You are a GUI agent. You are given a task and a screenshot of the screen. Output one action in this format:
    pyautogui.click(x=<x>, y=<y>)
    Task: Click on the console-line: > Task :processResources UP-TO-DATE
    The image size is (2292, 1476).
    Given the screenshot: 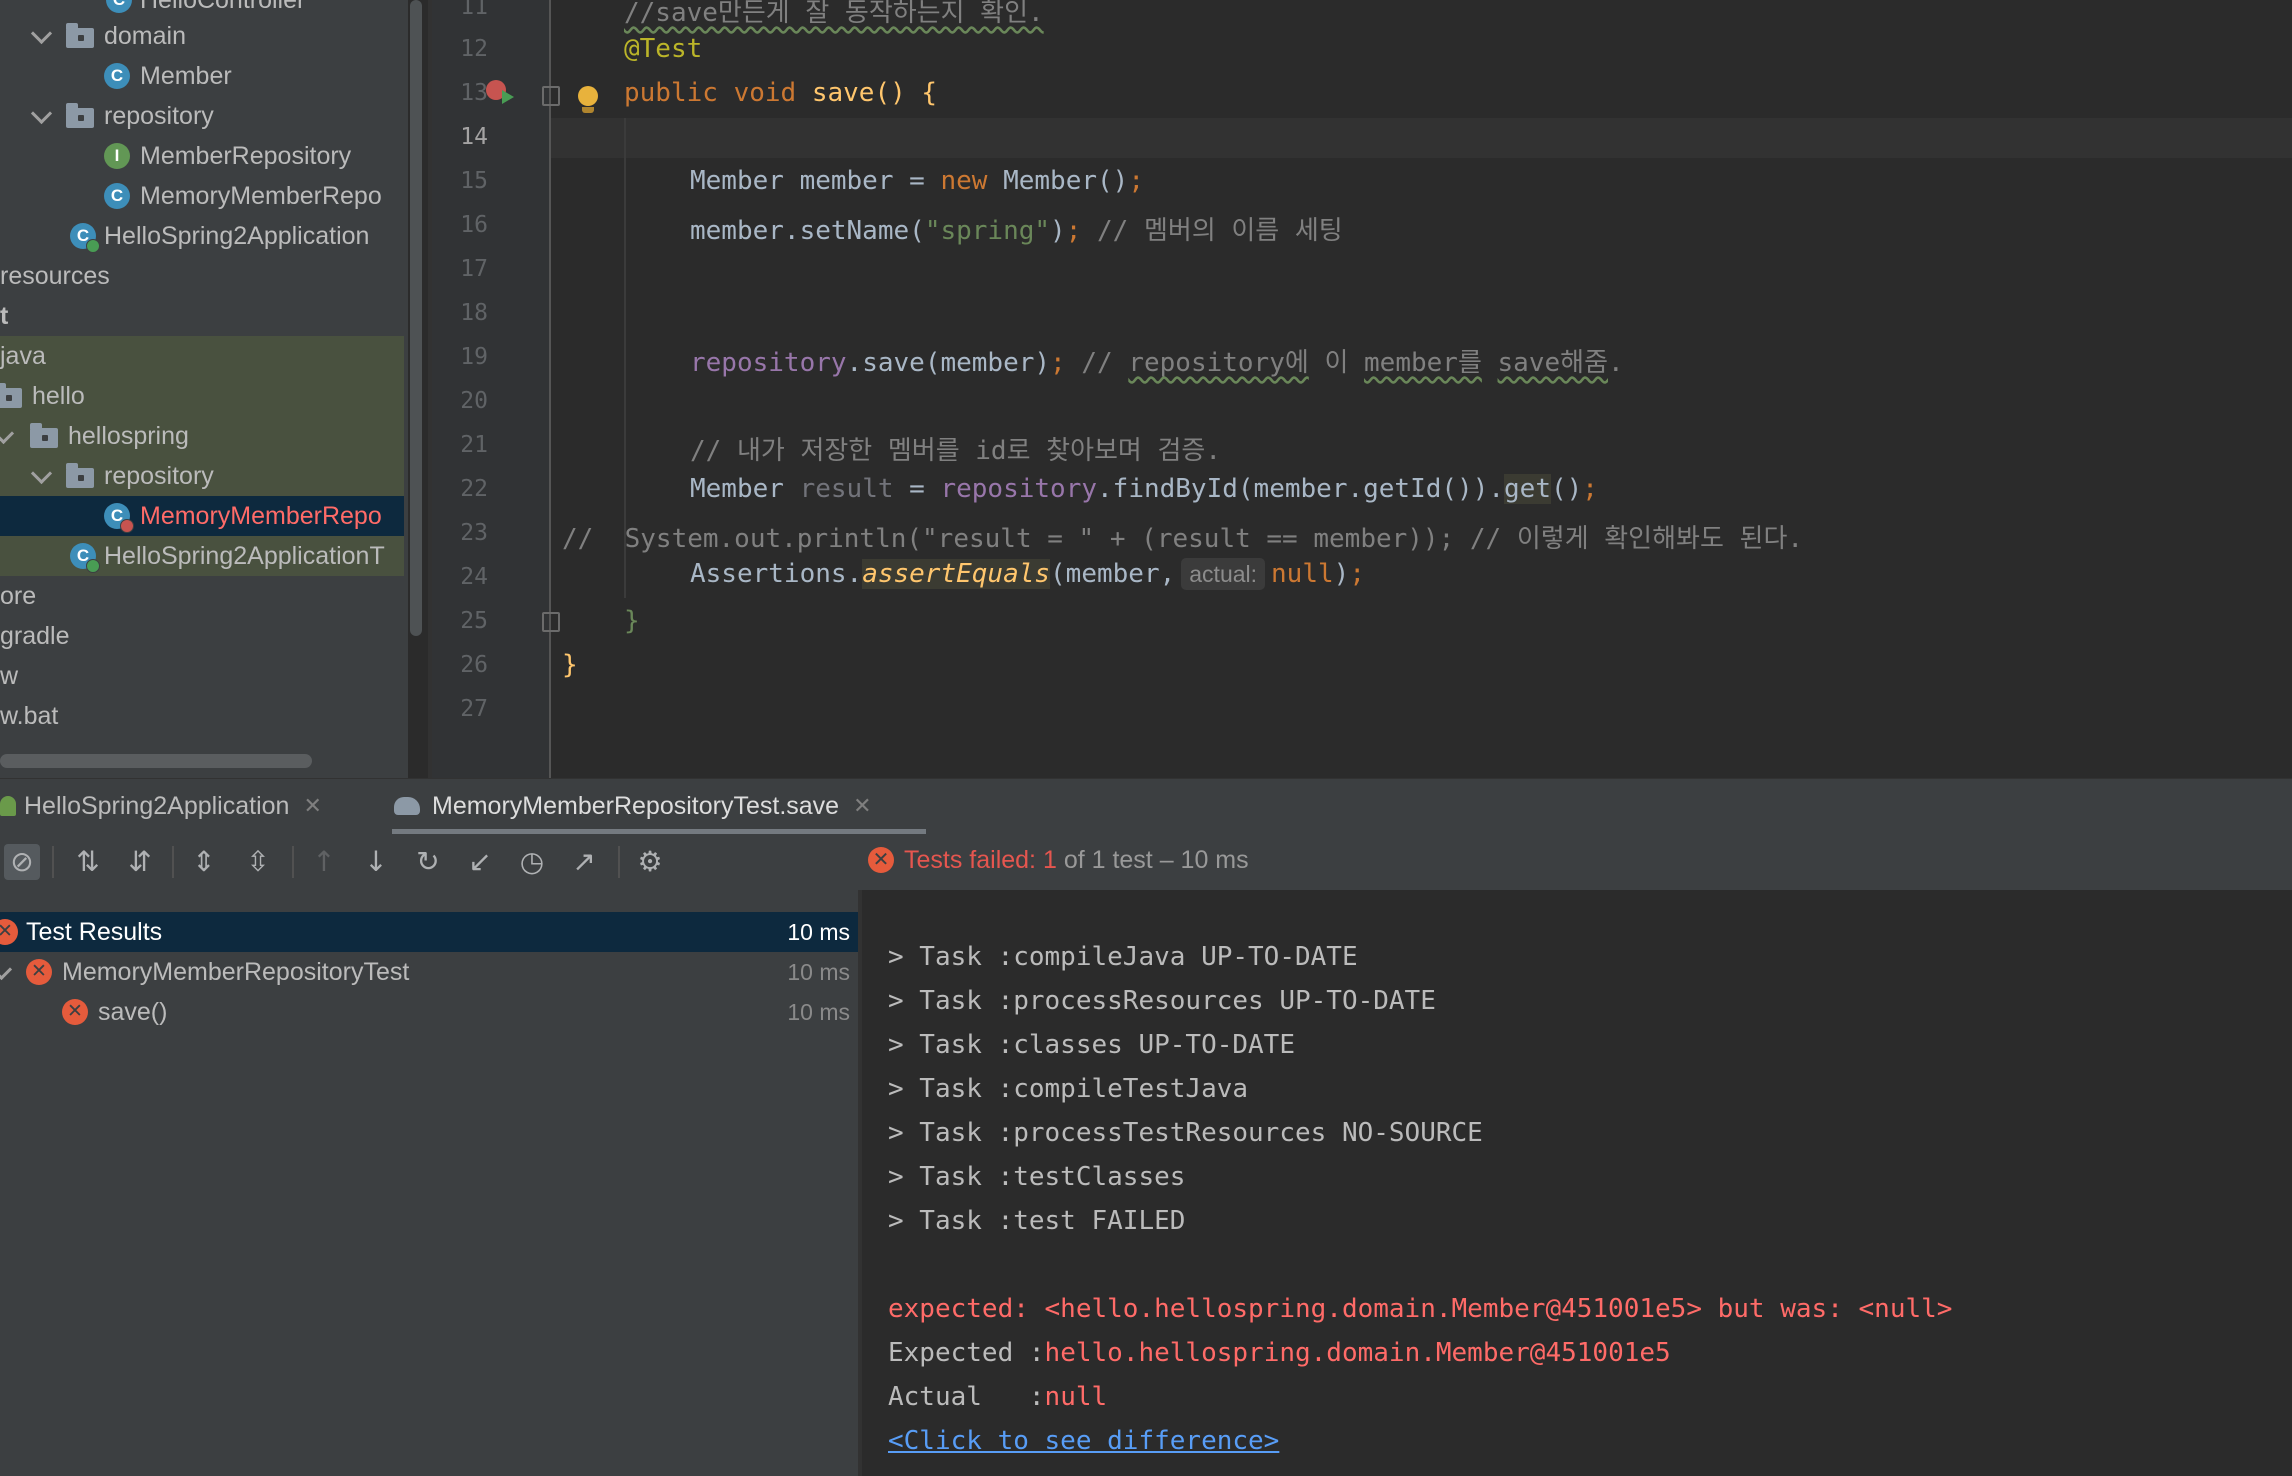 What is the action you would take?
    pyautogui.click(x=1162, y=1001)
    